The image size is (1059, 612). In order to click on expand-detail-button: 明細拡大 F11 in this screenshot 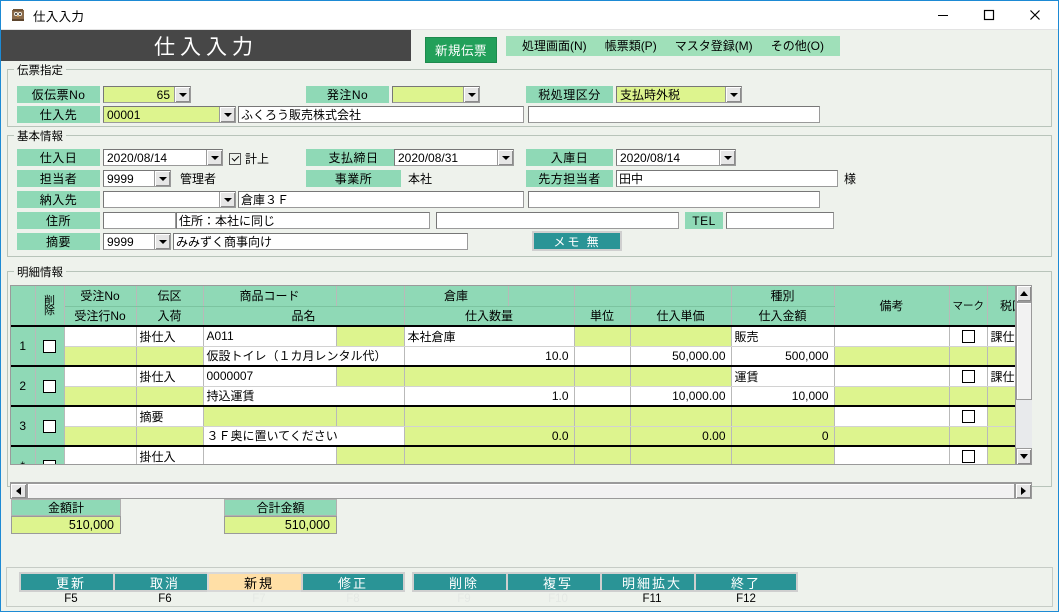, I will do `click(652, 588)`.